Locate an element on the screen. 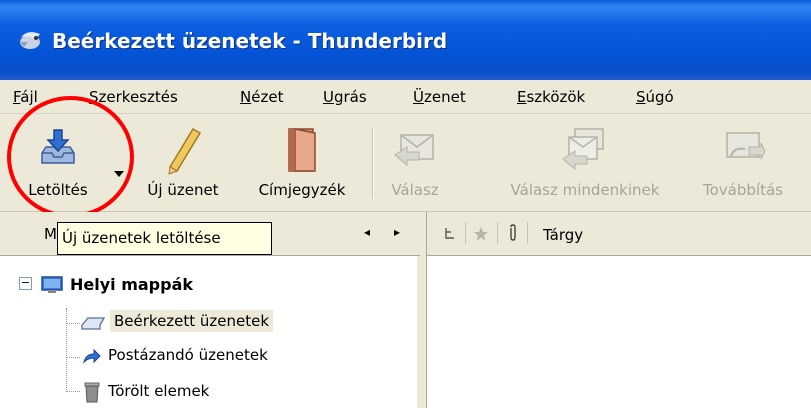  menu-help-accel: S is located at coordinates (641, 97).